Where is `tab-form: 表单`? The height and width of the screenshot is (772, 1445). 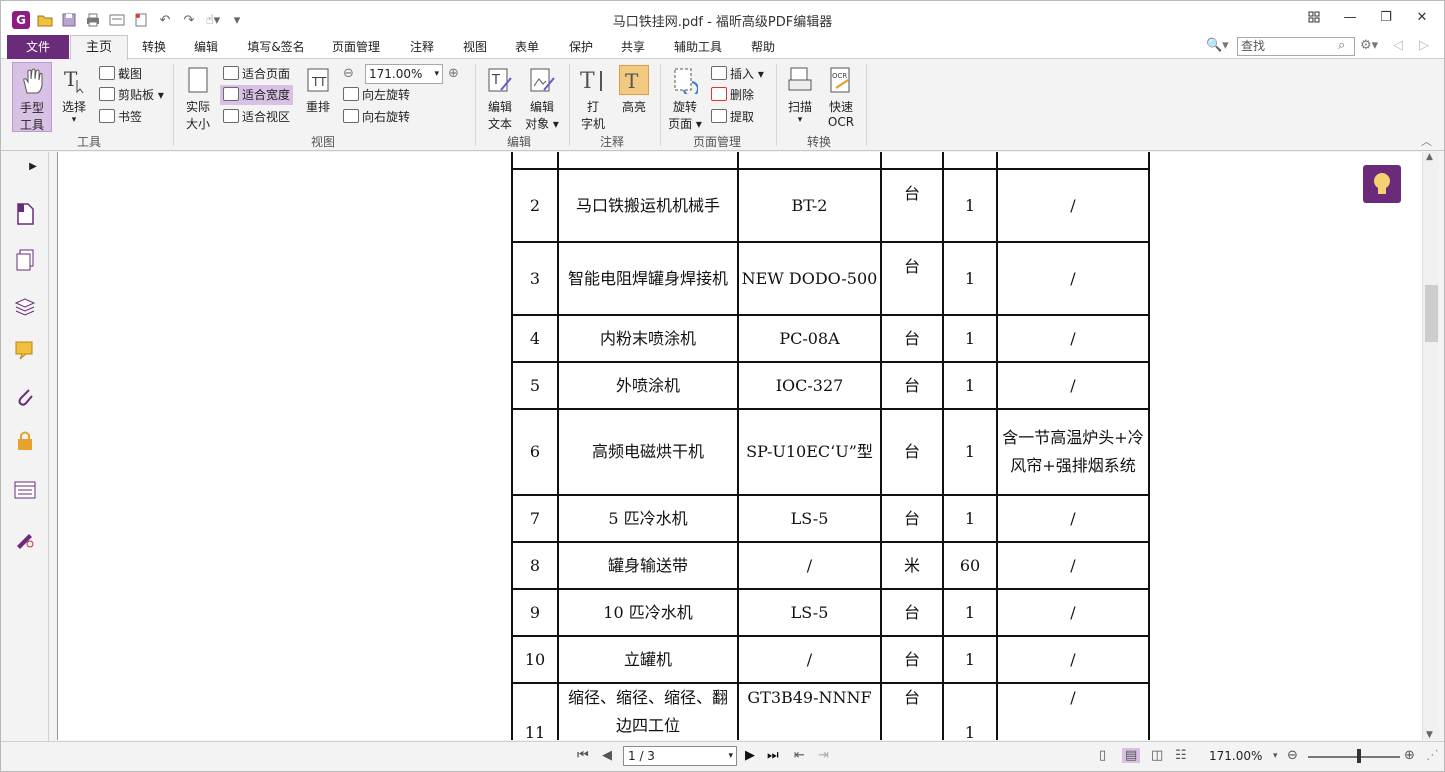 tab-form: 表单 is located at coordinates (527, 47).